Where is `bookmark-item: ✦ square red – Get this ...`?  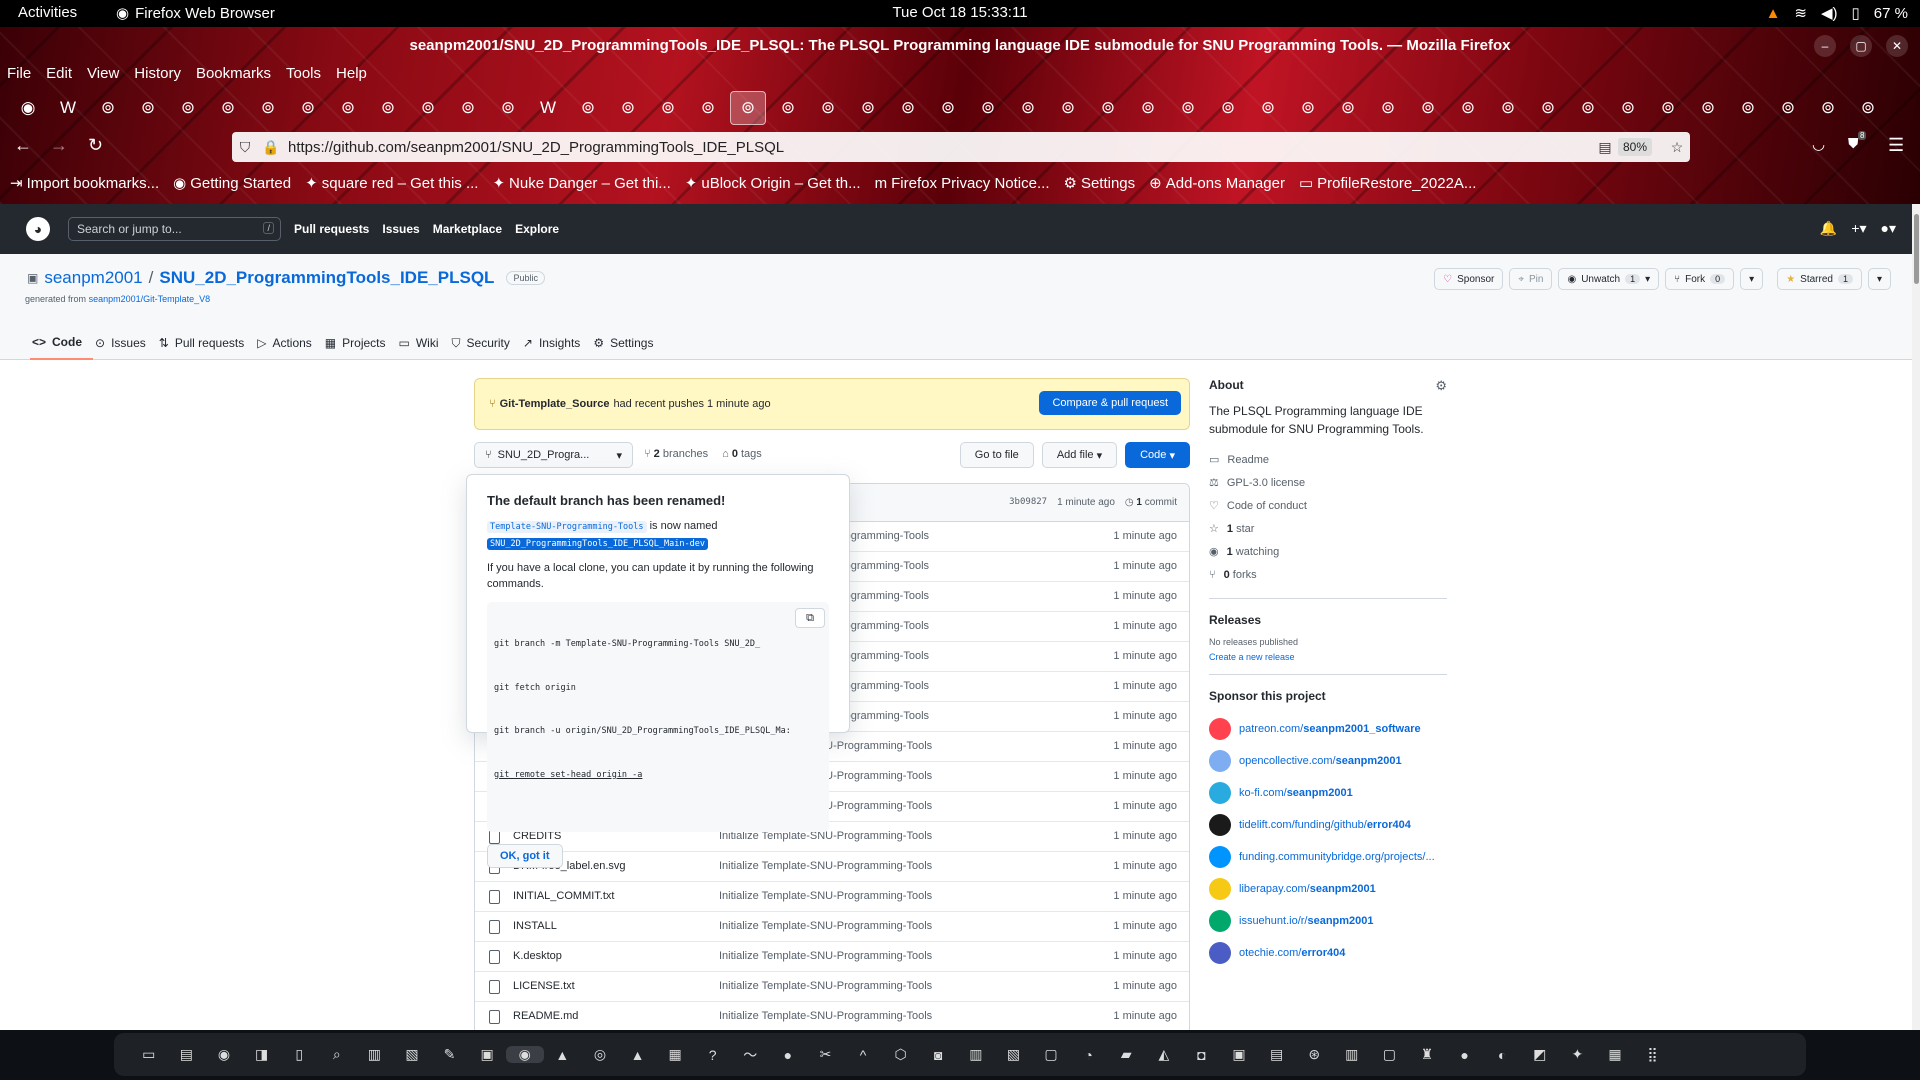 bookmark-item: ✦ square red – Get this ... is located at coordinates (391, 183).